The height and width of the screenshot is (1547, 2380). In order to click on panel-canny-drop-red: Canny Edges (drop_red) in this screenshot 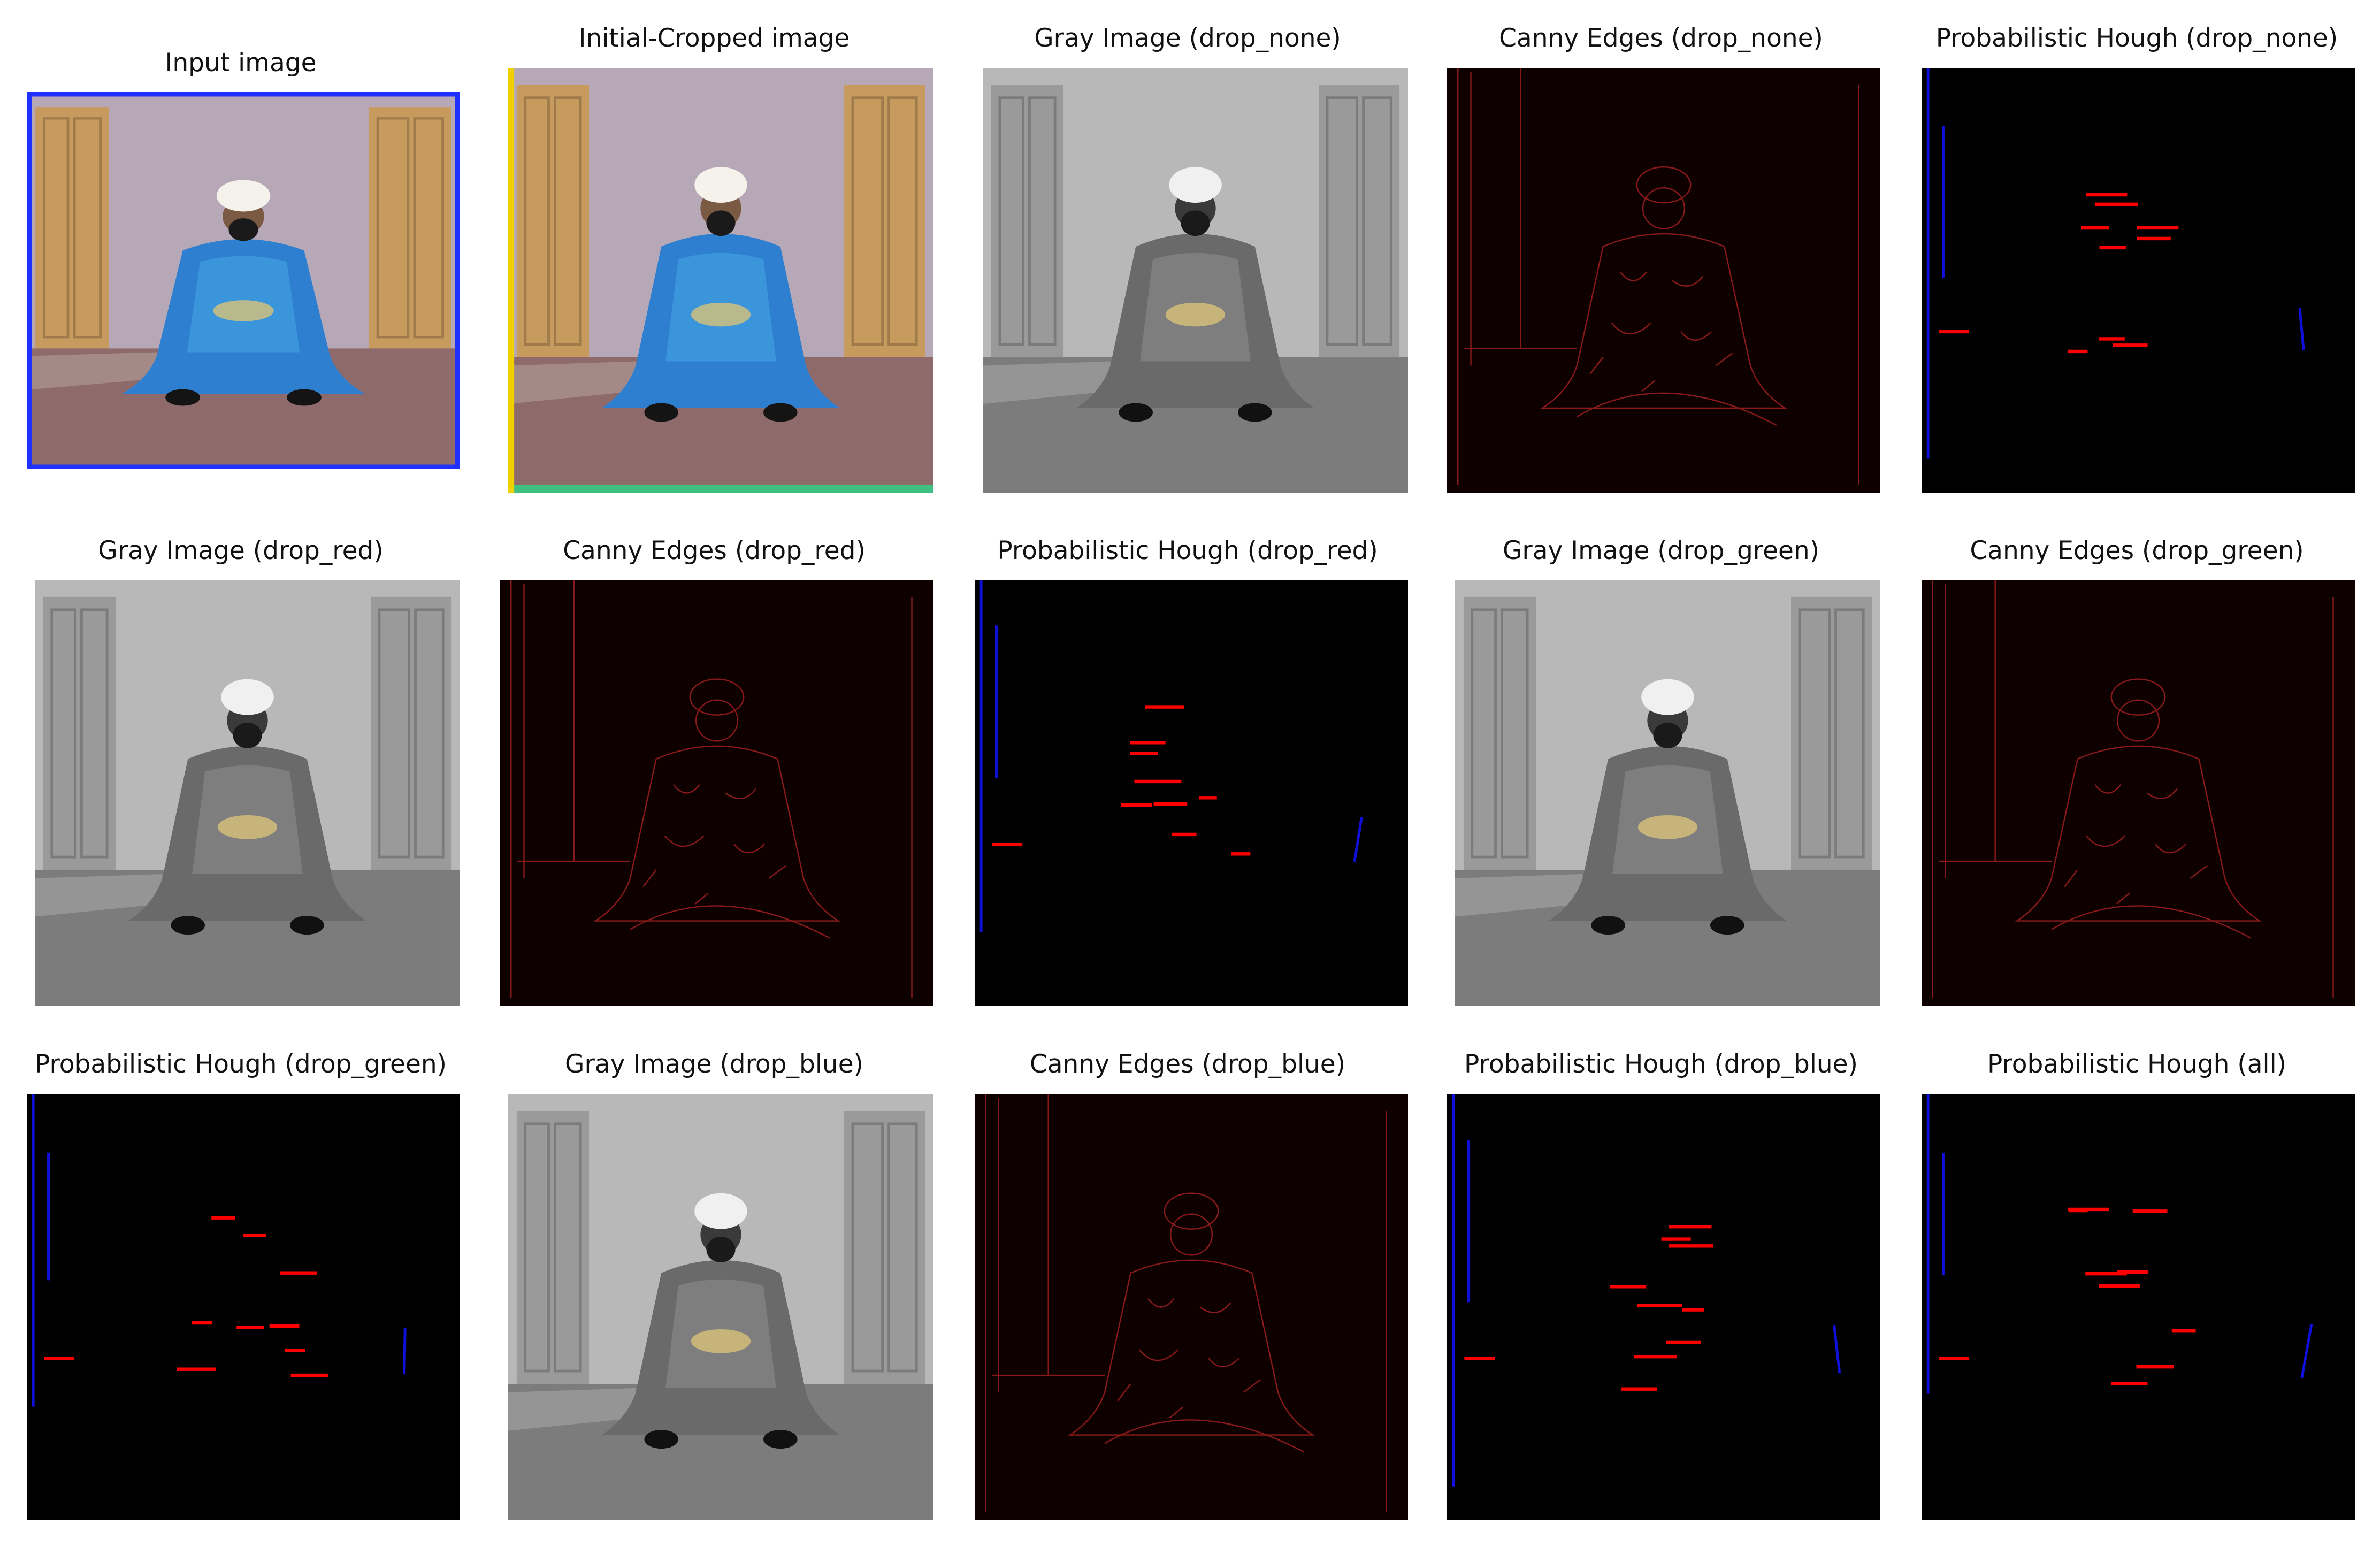, I will do `click(714, 770)`.